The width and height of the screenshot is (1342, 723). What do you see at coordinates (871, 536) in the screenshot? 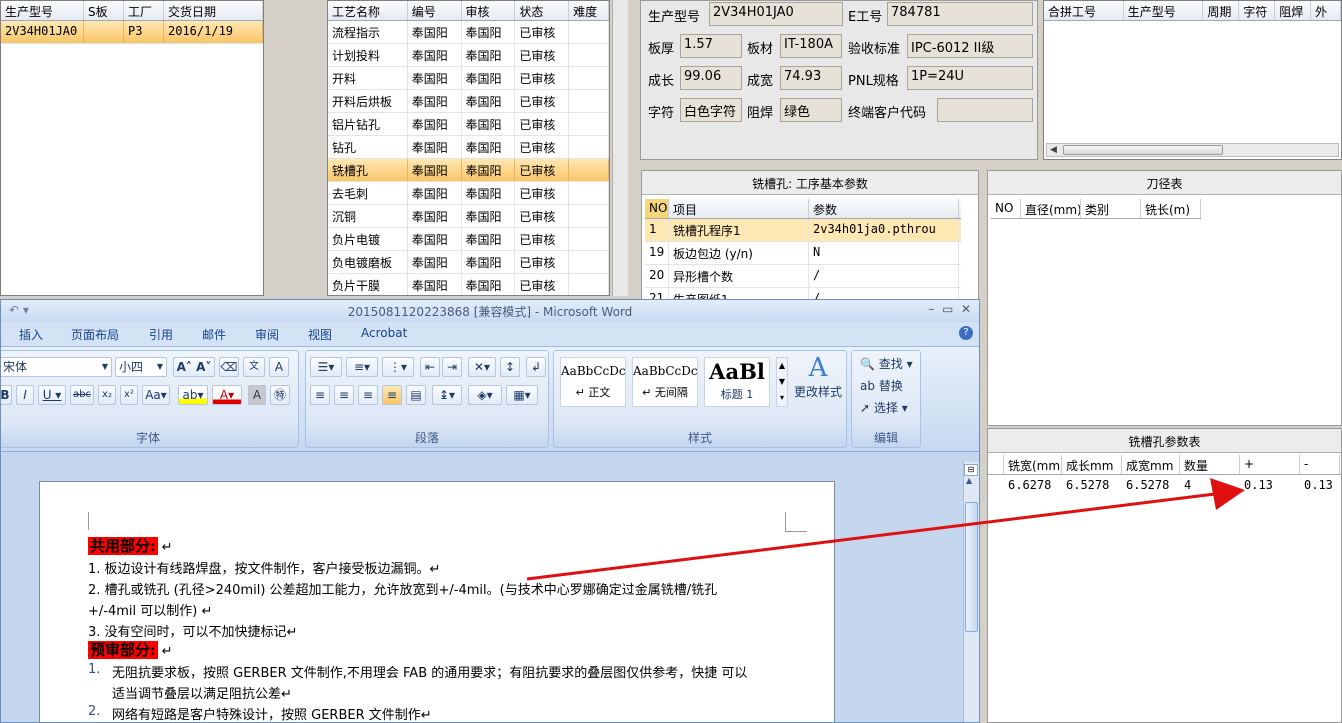
I see `arrow-line` at bounding box center [871, 536].